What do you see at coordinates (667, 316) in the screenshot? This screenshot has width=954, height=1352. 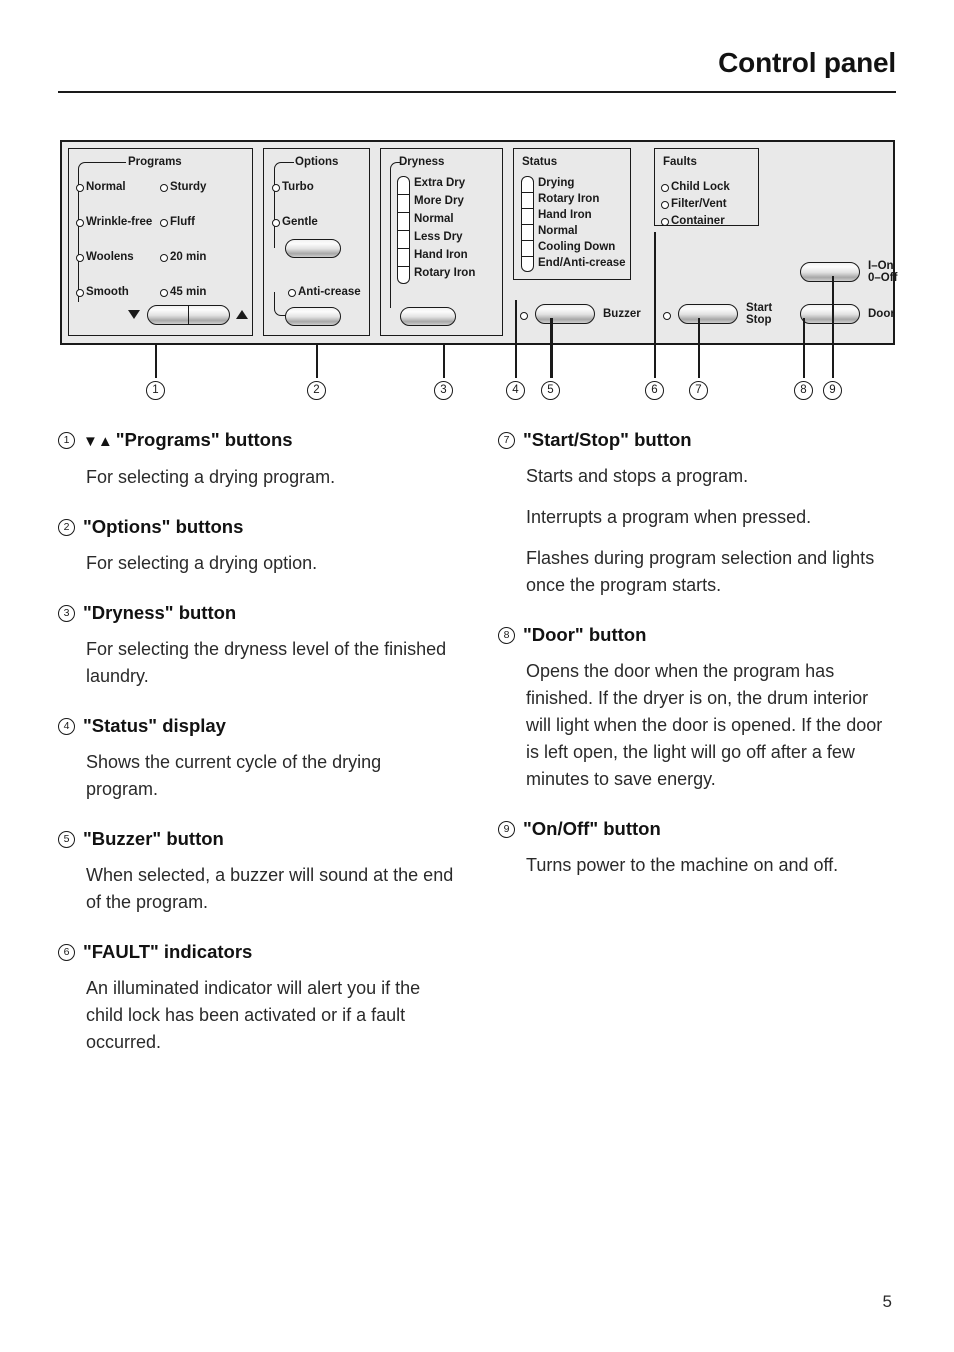 I see `start-stop-led` at bounding box center [667, 316].